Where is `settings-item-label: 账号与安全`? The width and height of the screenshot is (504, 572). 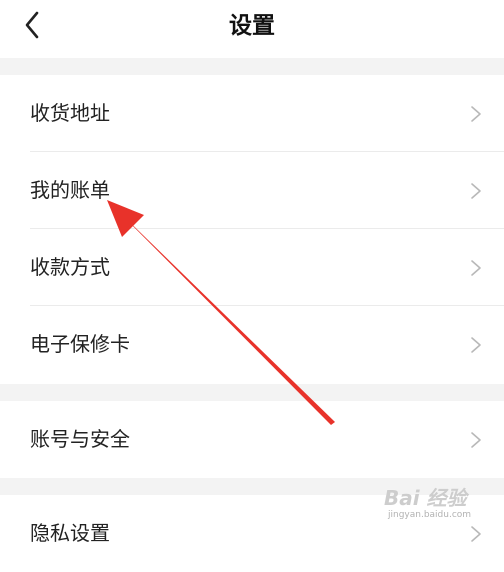
settings-item-label: 账号与安全 is located at coordinates (80, 439).